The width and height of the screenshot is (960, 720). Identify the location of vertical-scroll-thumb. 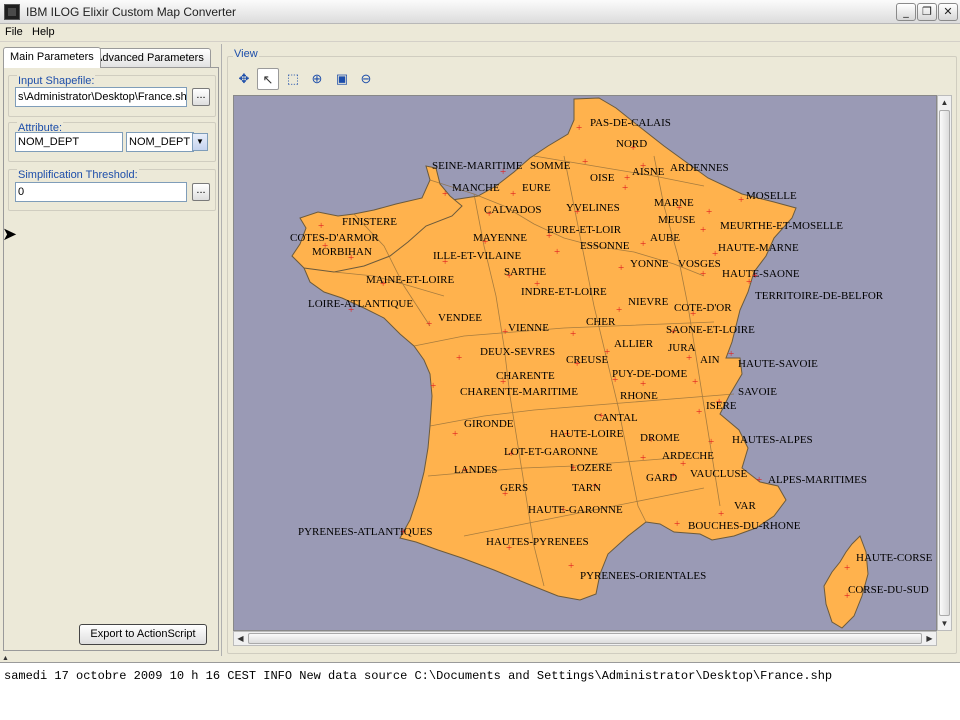
(944, 363).